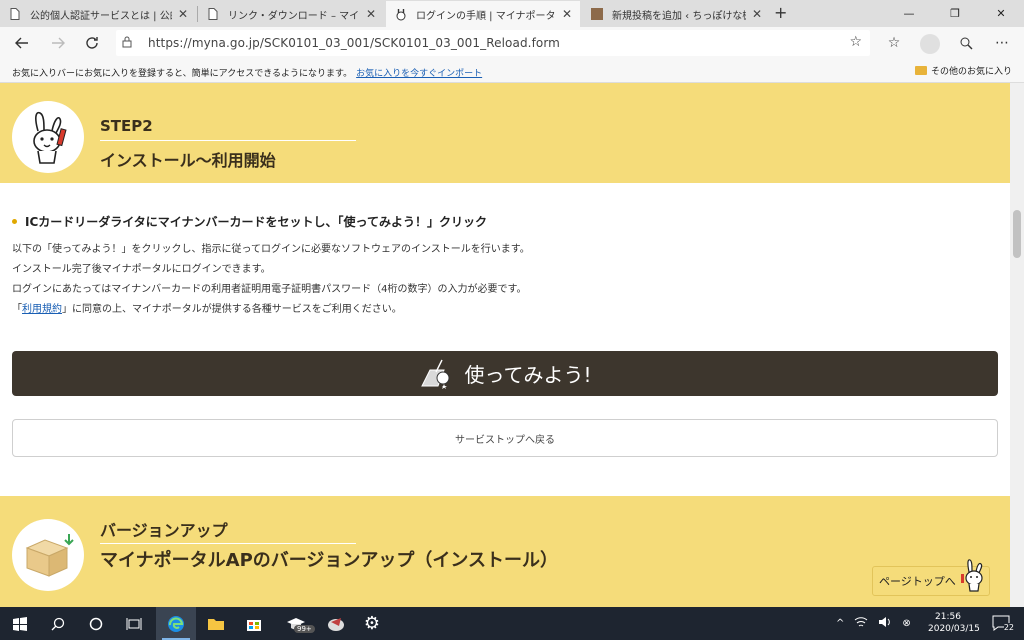  What do you see at coordinates (948, 617) in the screenshot?
I see `clock-time: 21:56` at bounding box center [948, 617].